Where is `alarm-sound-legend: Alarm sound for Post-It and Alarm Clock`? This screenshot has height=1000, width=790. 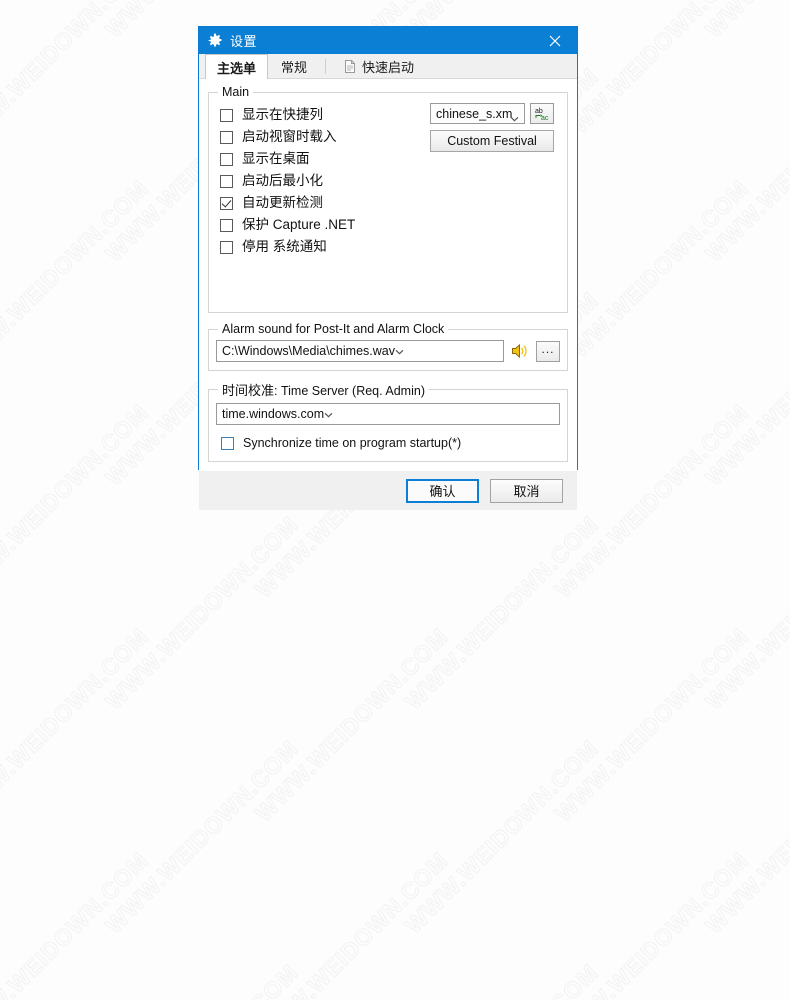 alarm-sound-legend: Alarm sound for Post-It and Alarm Clock is located at coordinates (333, 329).